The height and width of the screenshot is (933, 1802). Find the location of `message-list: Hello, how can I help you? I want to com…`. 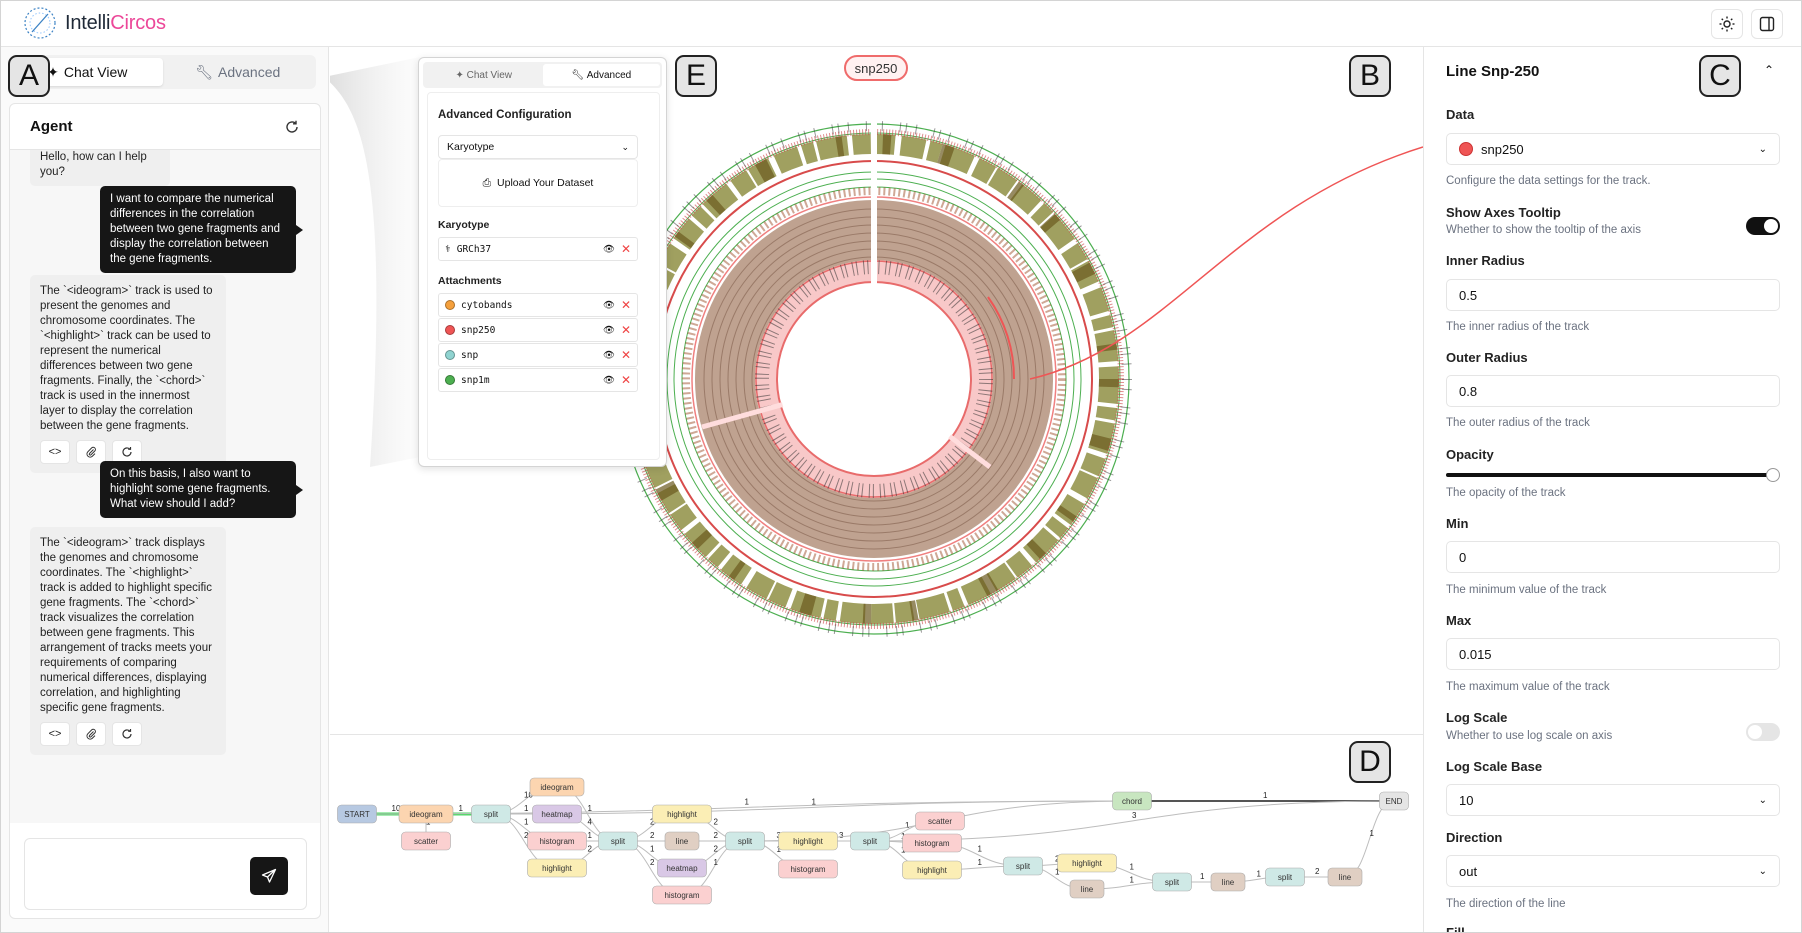

message-list: Hello, how can I help you? I want to com… is located at coordinates (165, 486).